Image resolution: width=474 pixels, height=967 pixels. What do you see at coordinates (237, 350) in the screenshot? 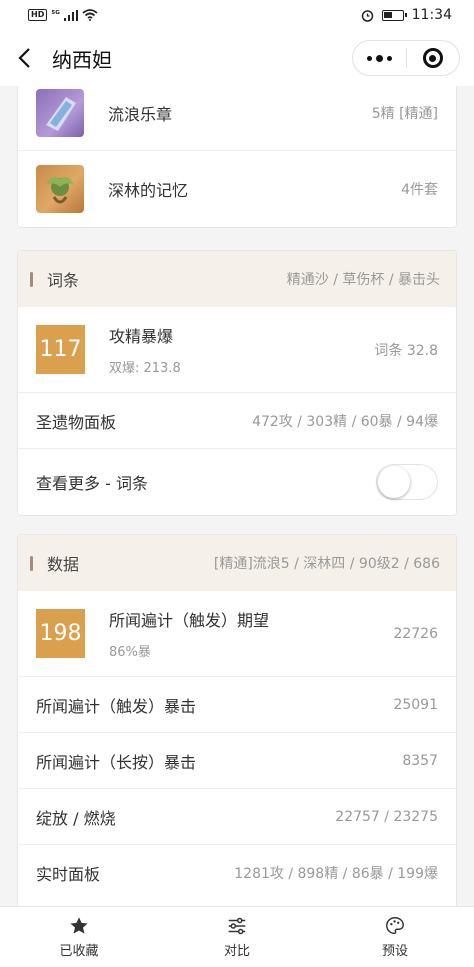
I see `score-row: 117 攻精暴爆 双爆: 213.8 词条 32.8` at bounding box center [237, 350].